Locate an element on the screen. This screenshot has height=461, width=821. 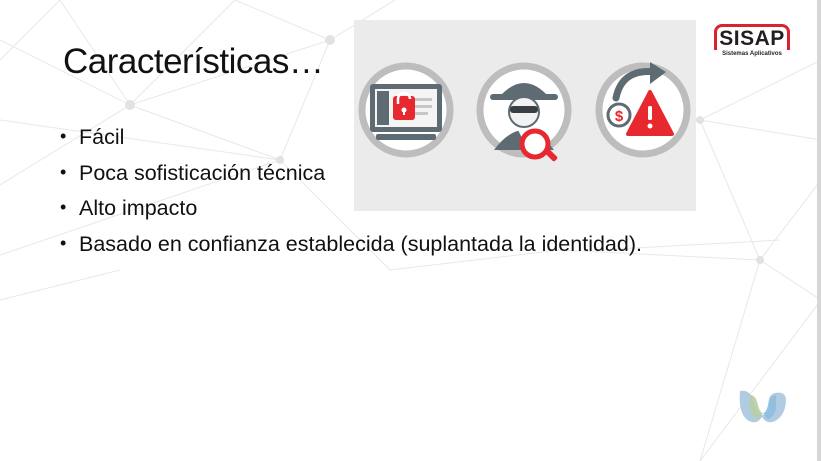
locked-computer-icon is located at coordinates (406, 110).